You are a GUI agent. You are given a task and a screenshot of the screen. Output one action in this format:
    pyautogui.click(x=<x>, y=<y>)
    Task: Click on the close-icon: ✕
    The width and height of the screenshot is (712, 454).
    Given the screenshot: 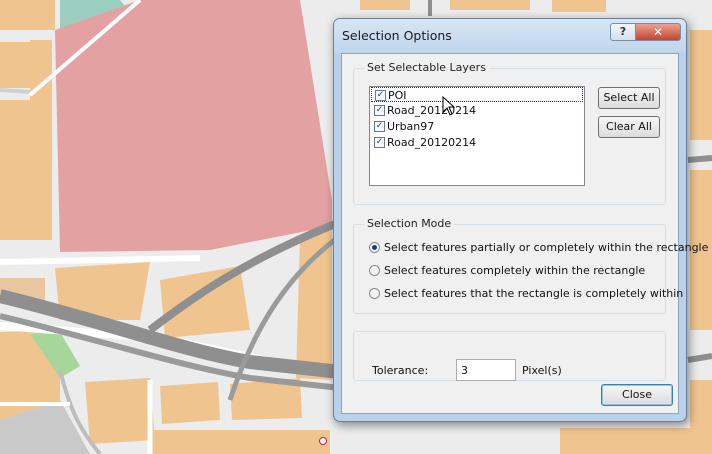 What is the action you would take?
    pyautogui.click(x=658, y=32)
    